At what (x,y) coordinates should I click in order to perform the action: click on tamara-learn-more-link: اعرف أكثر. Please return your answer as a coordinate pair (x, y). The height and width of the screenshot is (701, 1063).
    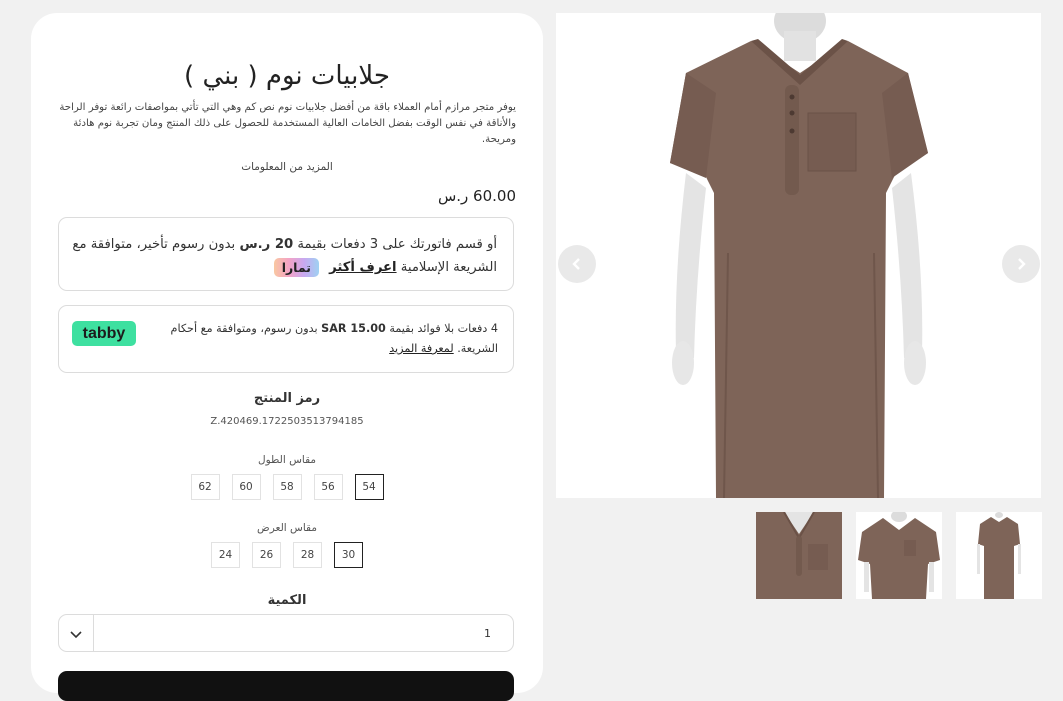
    Looking at the image, I should click on (362, 267).